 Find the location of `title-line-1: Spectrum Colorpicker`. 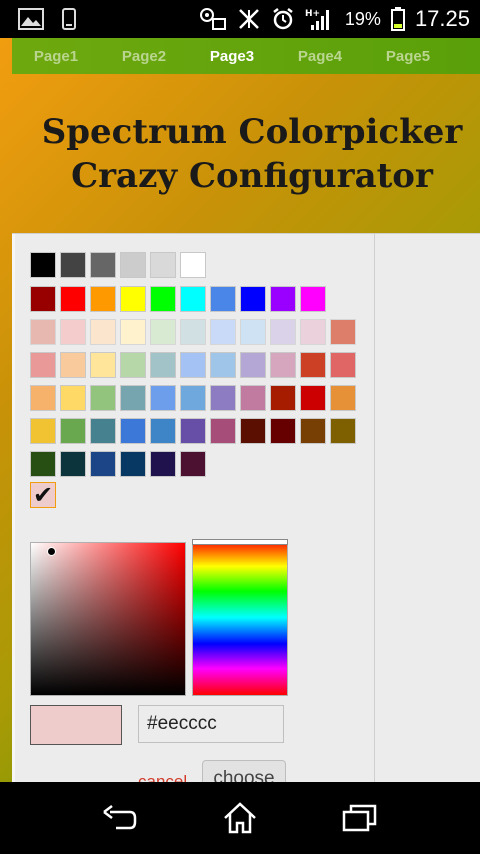

title-line-1: Spectrum Colorpicker is located at coordinates (252, 132).